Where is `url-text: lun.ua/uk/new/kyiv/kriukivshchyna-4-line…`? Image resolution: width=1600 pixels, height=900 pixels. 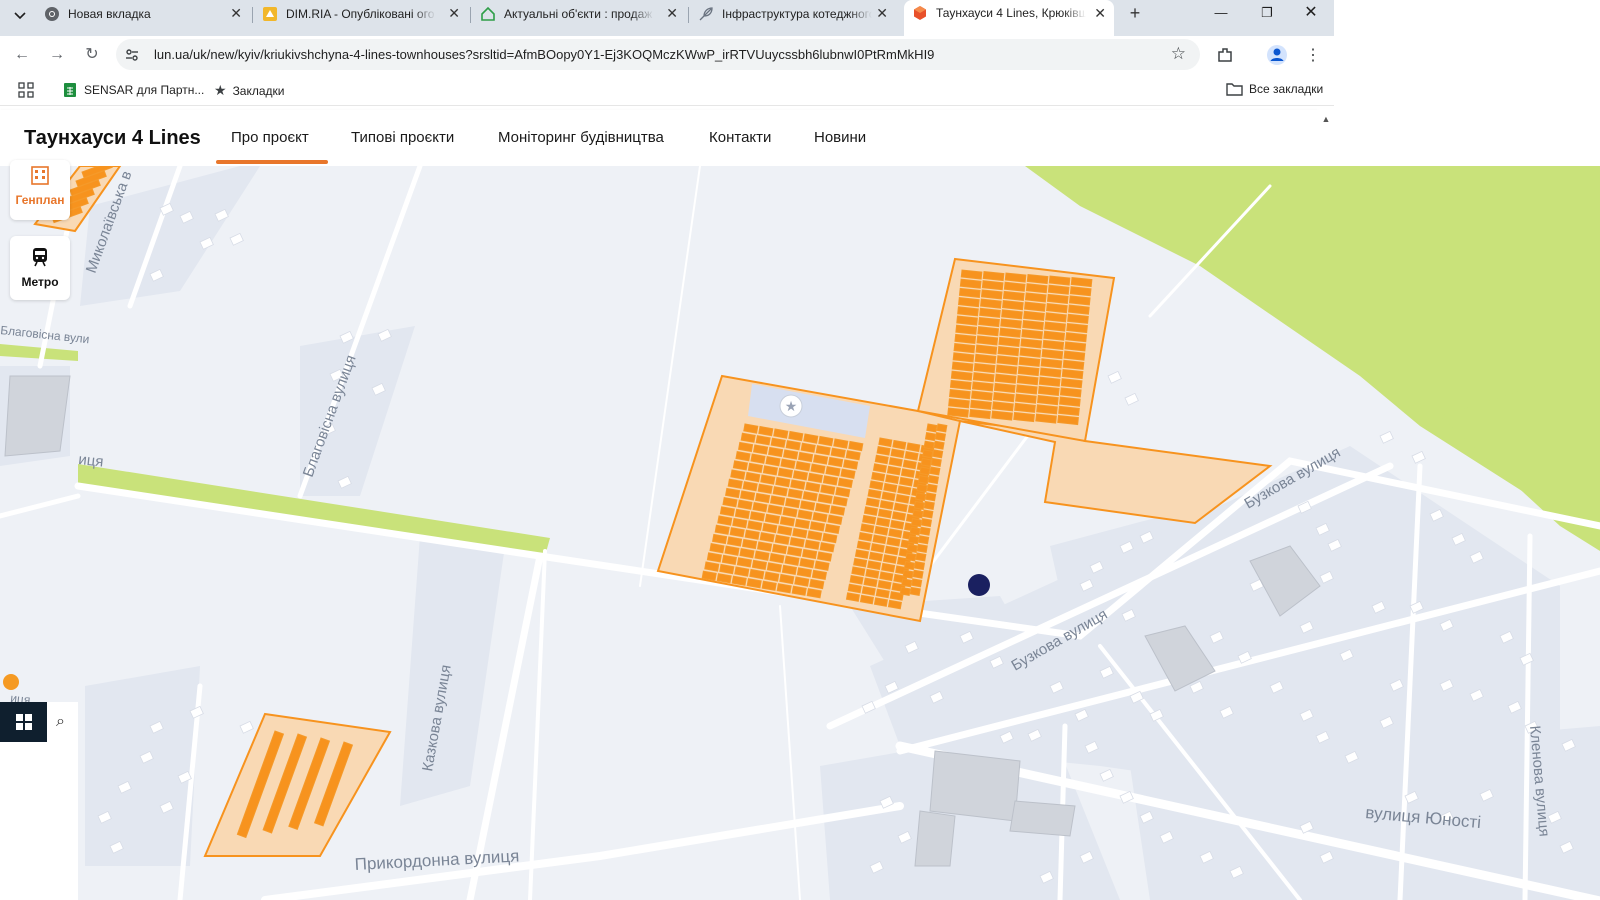 url-text: lun.ua/uk/new/kyiv/kriukivshchyna-4-line… is located at coordinates (544, 54).